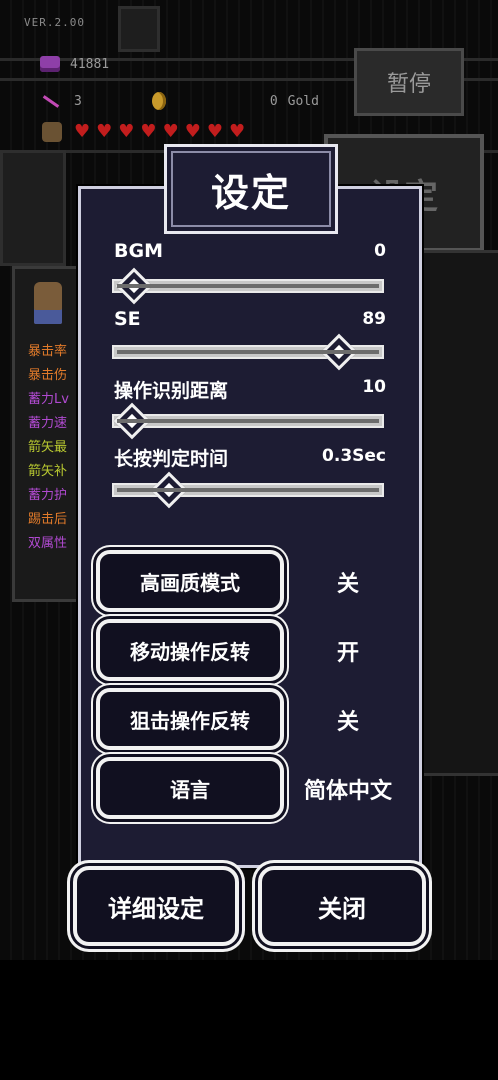 This screenshot has height=1080, width=498. What do you see at coordinates (248, 421) in the screenshot?
I see `touch-distance-slider` at bounding box center [248, 421].